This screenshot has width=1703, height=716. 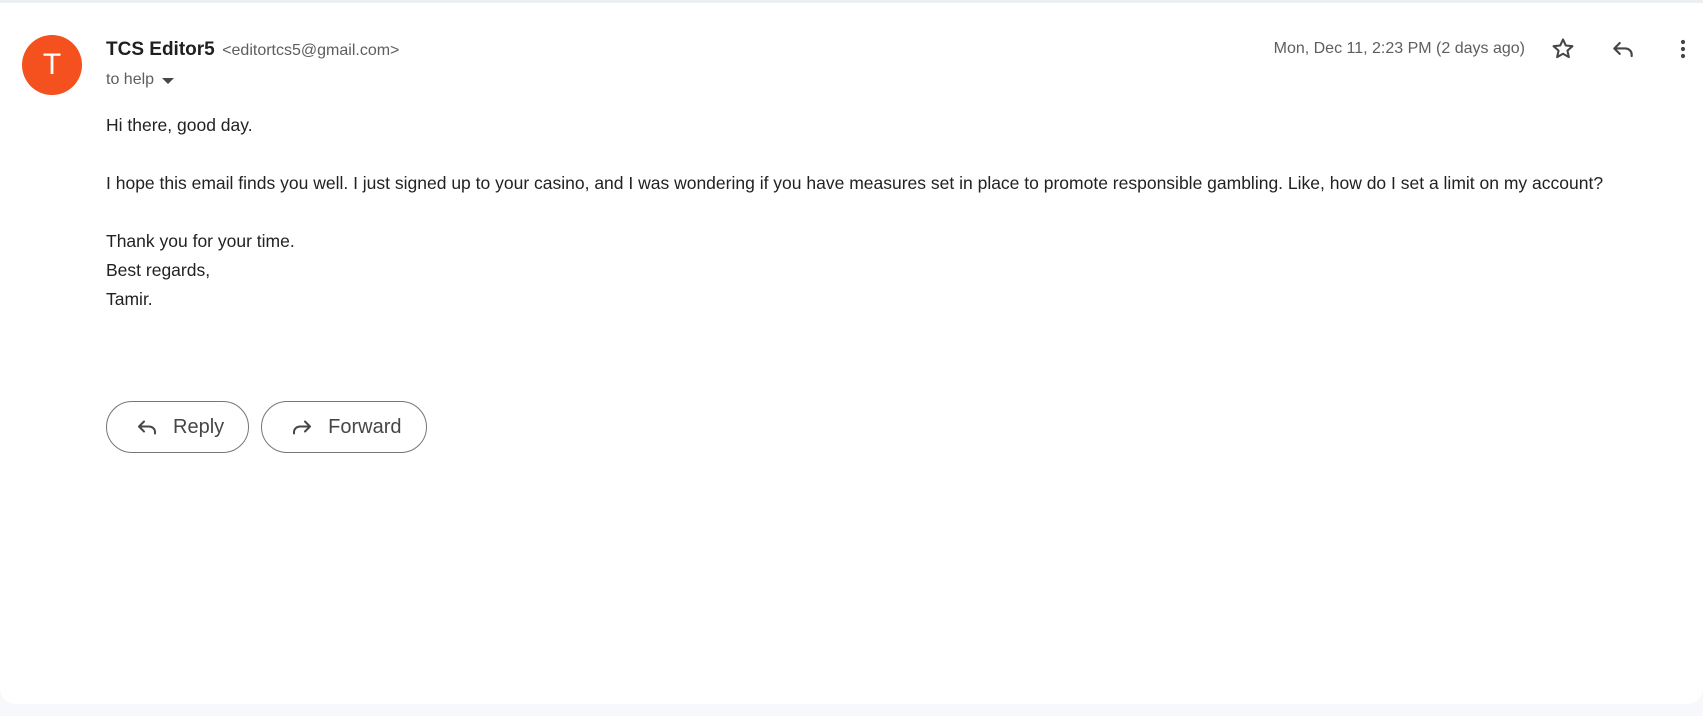 I want to click on message-actions: Reply Forward, so click(x=272, y=427).